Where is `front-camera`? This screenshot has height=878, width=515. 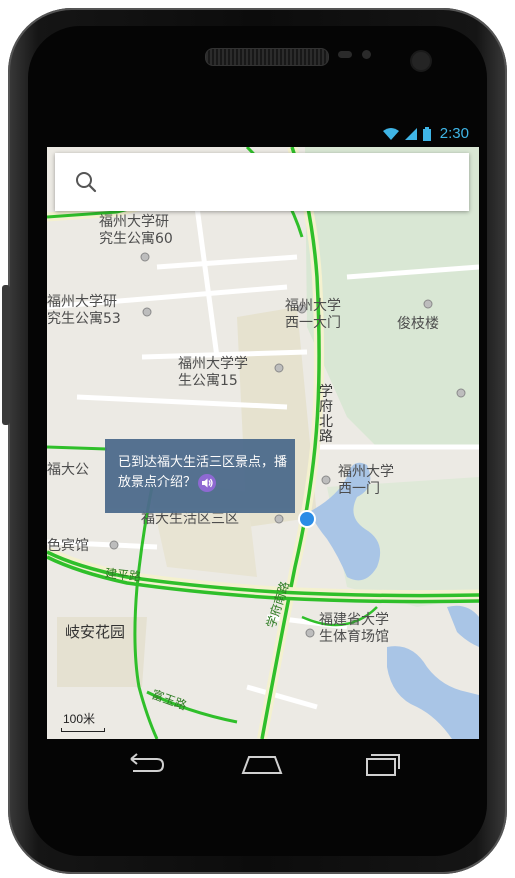 front-camera is located at coordinates (421, 61).